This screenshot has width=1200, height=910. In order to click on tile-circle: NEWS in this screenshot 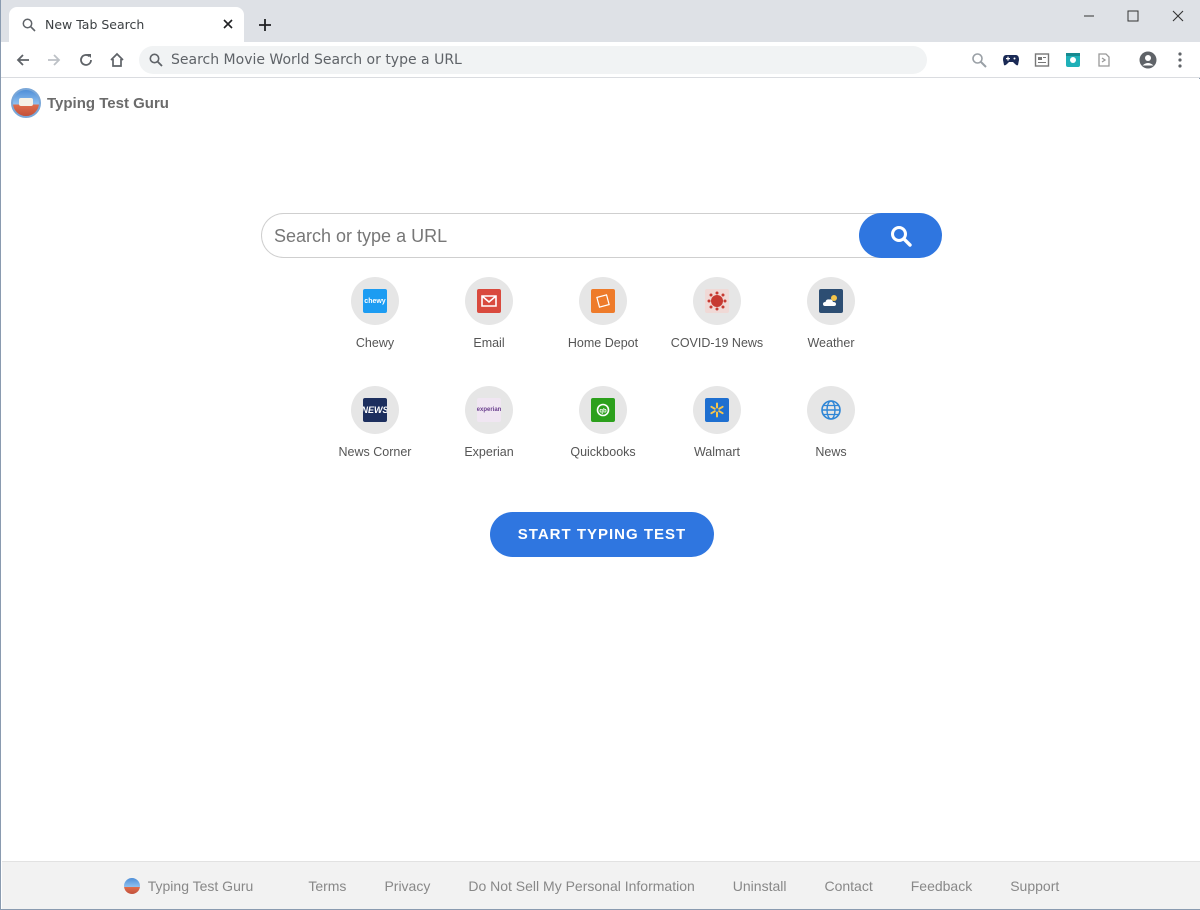, I will do `click(375, 410)`.